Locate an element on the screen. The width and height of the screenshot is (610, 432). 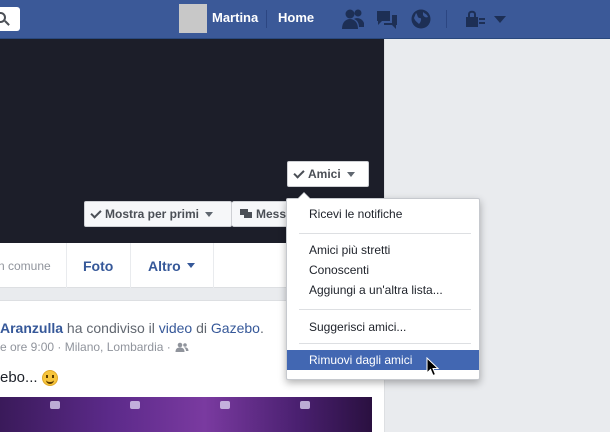
smiley-emoji-icon is located at coordinates (49, 377).